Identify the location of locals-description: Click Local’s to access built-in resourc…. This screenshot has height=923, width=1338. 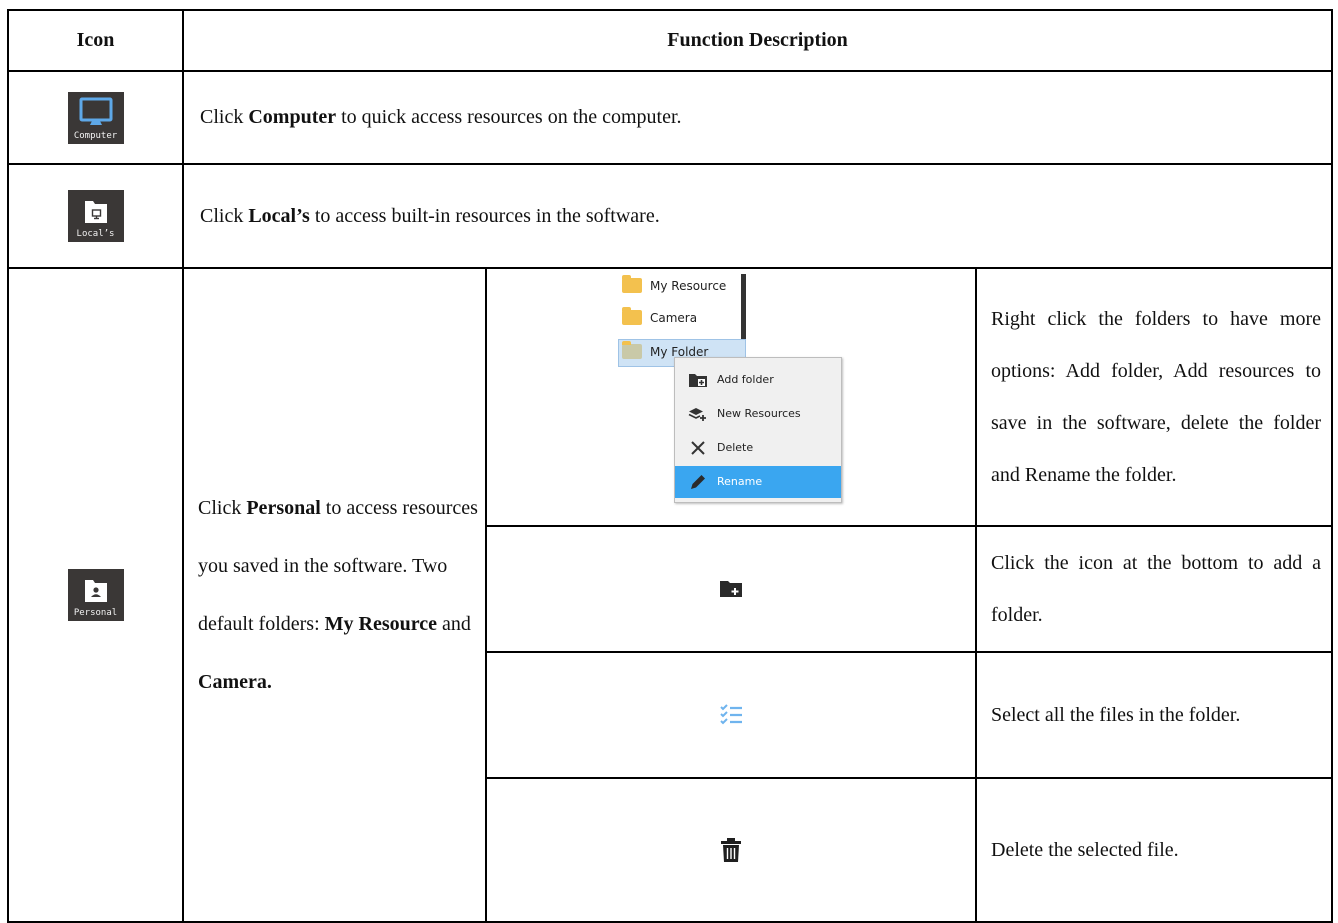
(757, 216).